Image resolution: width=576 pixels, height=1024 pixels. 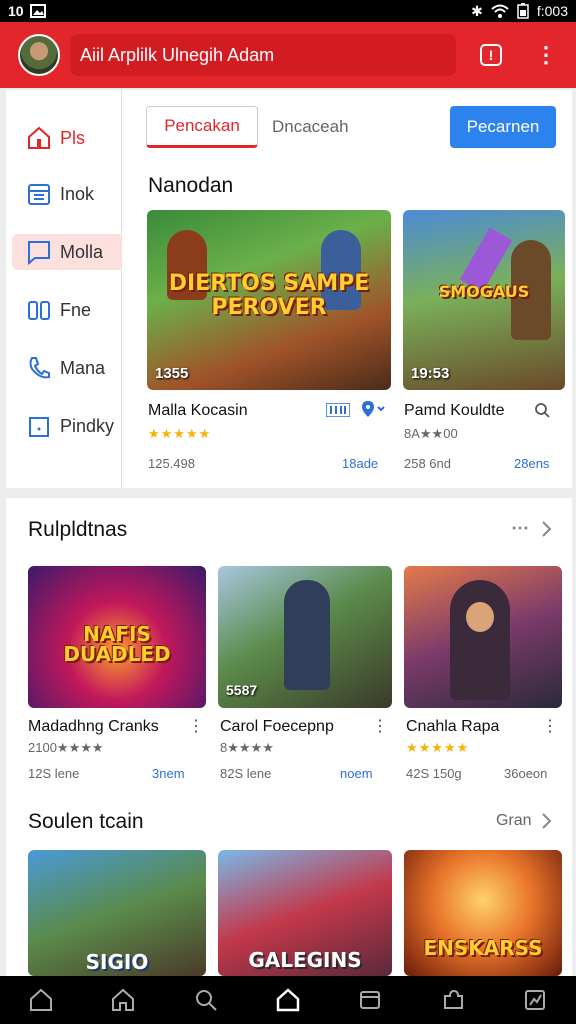 I want to click on sidebar-item-3: Fne, so click(x=67, y=310).